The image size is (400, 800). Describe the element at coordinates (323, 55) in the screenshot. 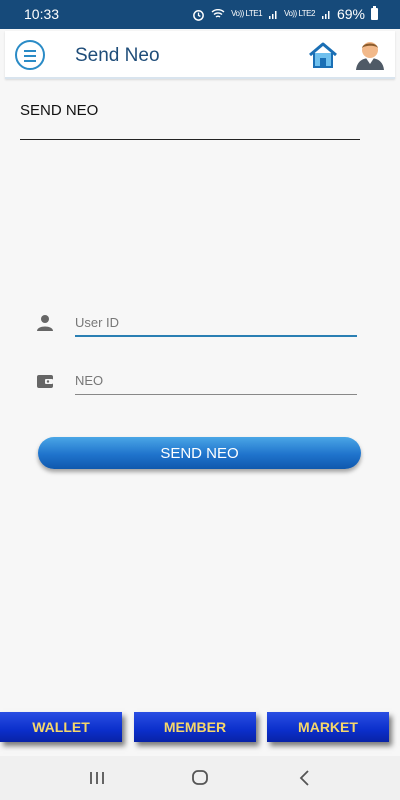

I see `home-icon` at that location.